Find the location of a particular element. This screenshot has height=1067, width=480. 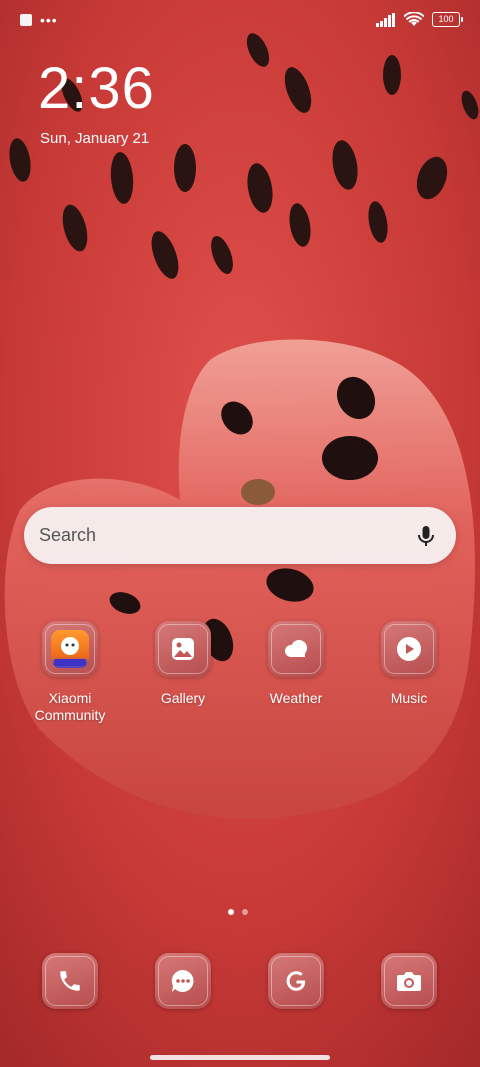

clock-date: Sun, January 21 is located at coordinates (94, 138).